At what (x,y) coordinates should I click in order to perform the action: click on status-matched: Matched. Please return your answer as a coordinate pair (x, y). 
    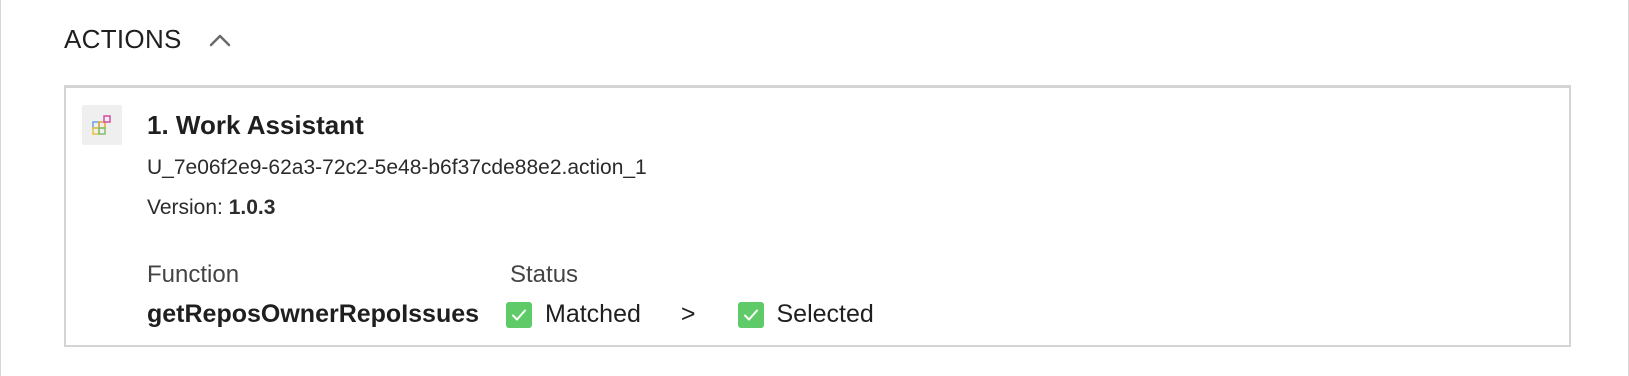
    Looking at the image, I should click on (593, 314).